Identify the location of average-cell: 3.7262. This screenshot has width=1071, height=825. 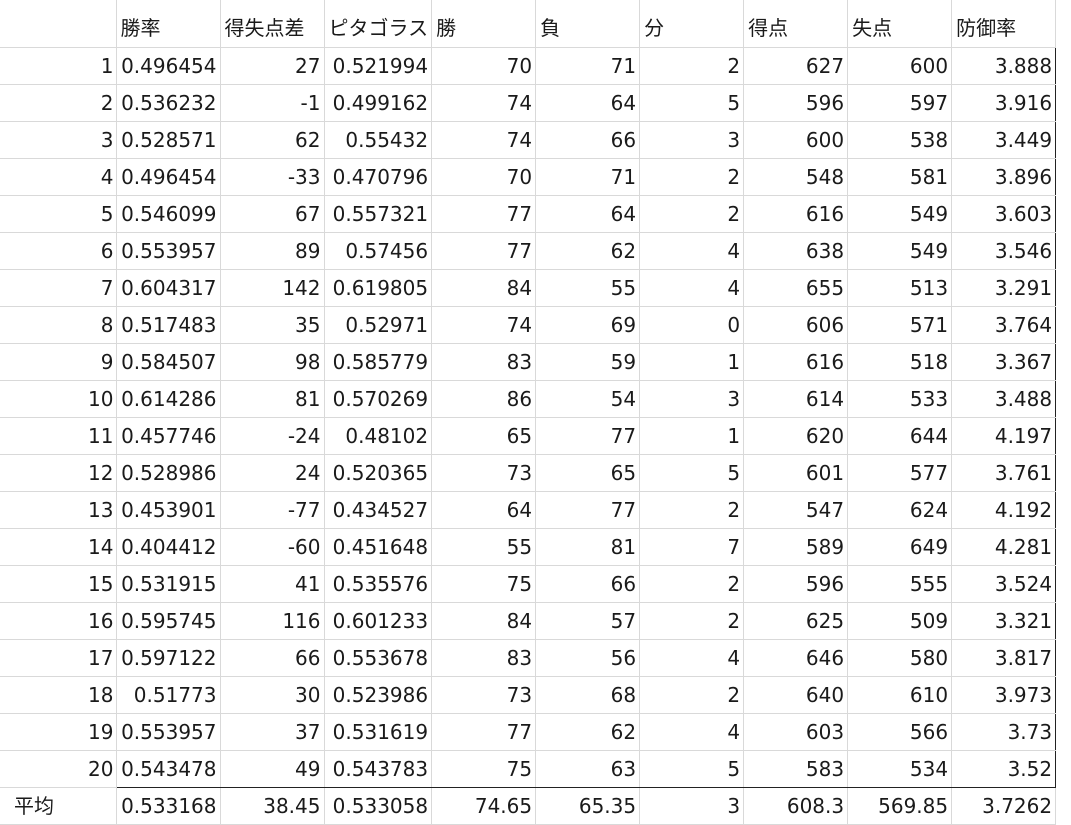
(1004, 806).